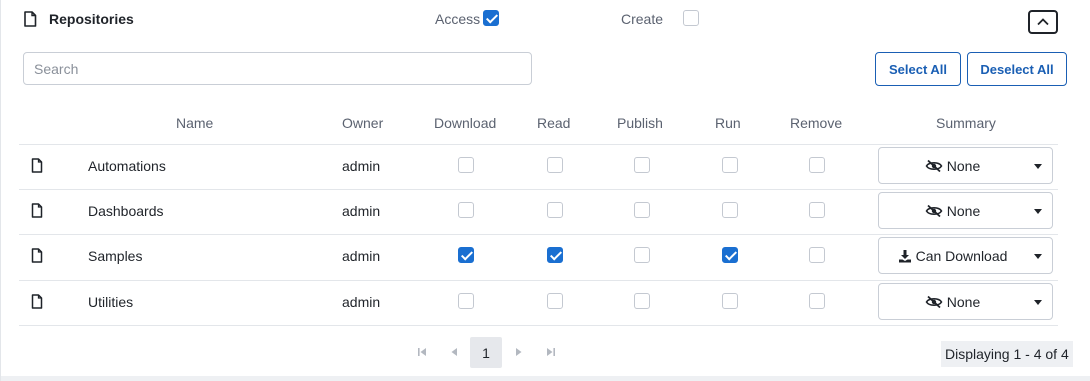 This screenshot has height=381, width=1090. I want to click on previous-page-icon, so click(454, 352).